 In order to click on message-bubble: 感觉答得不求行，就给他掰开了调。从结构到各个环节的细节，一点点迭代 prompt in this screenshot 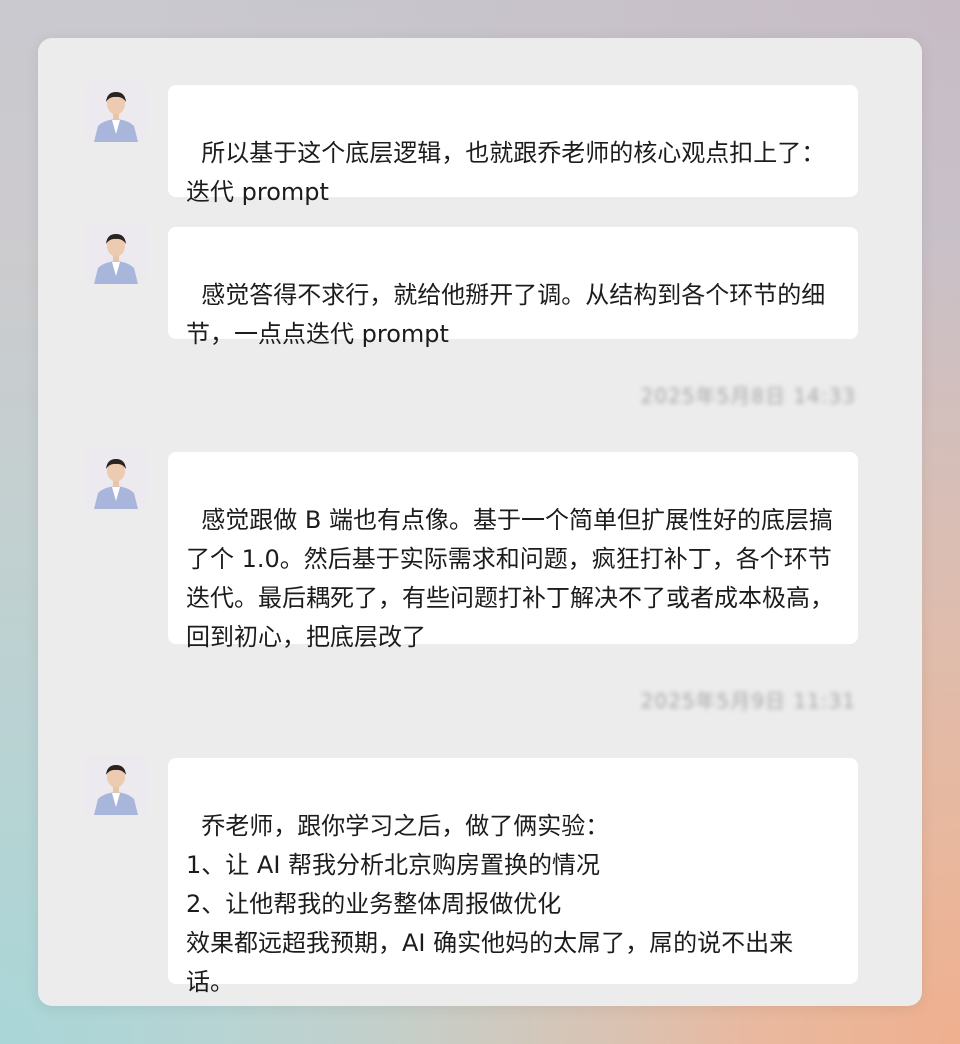, I will do `click(513, 287)`.